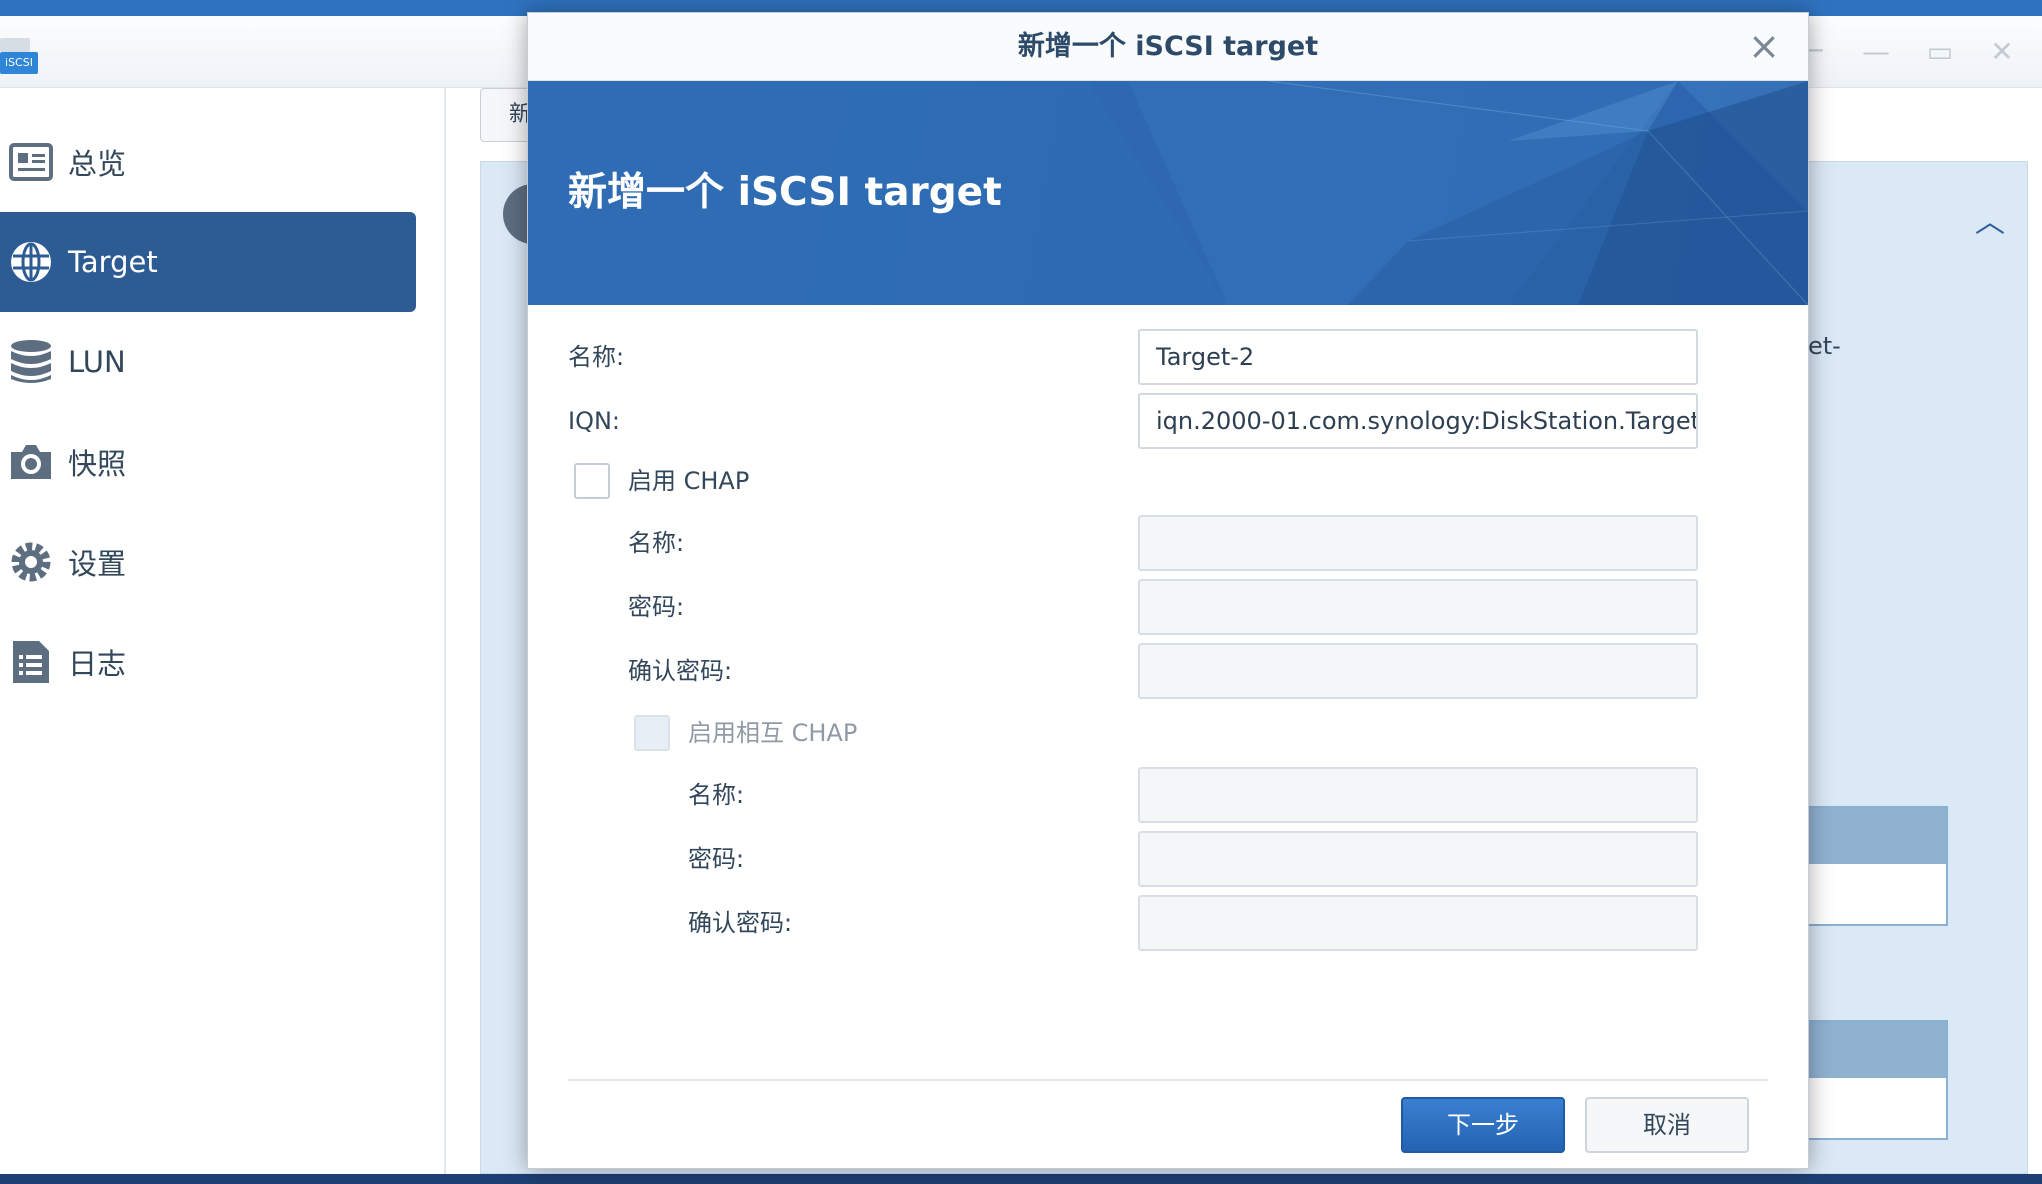 The image size is (2042, 1184). I want to click on chap-confirm-password-label: 确认密码:, so click(680, 671).